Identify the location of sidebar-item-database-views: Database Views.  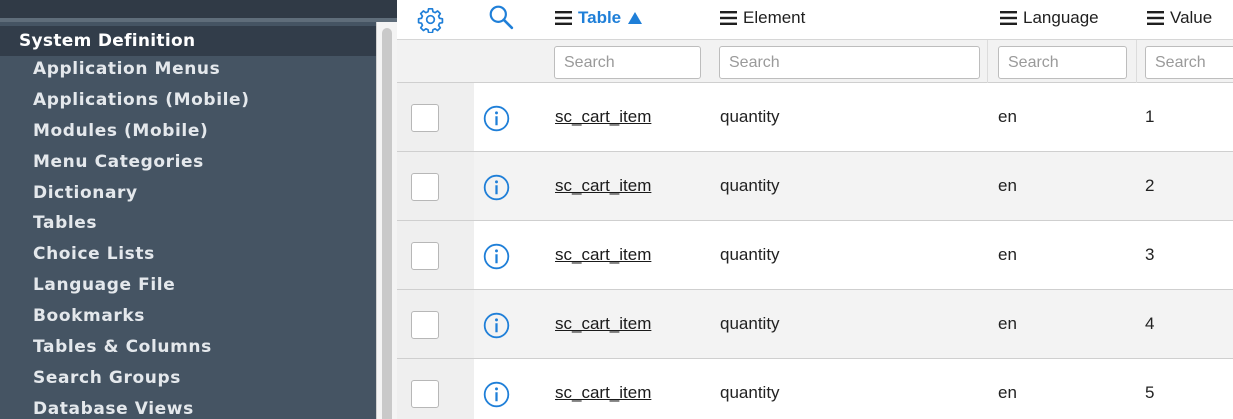
(188, 407).